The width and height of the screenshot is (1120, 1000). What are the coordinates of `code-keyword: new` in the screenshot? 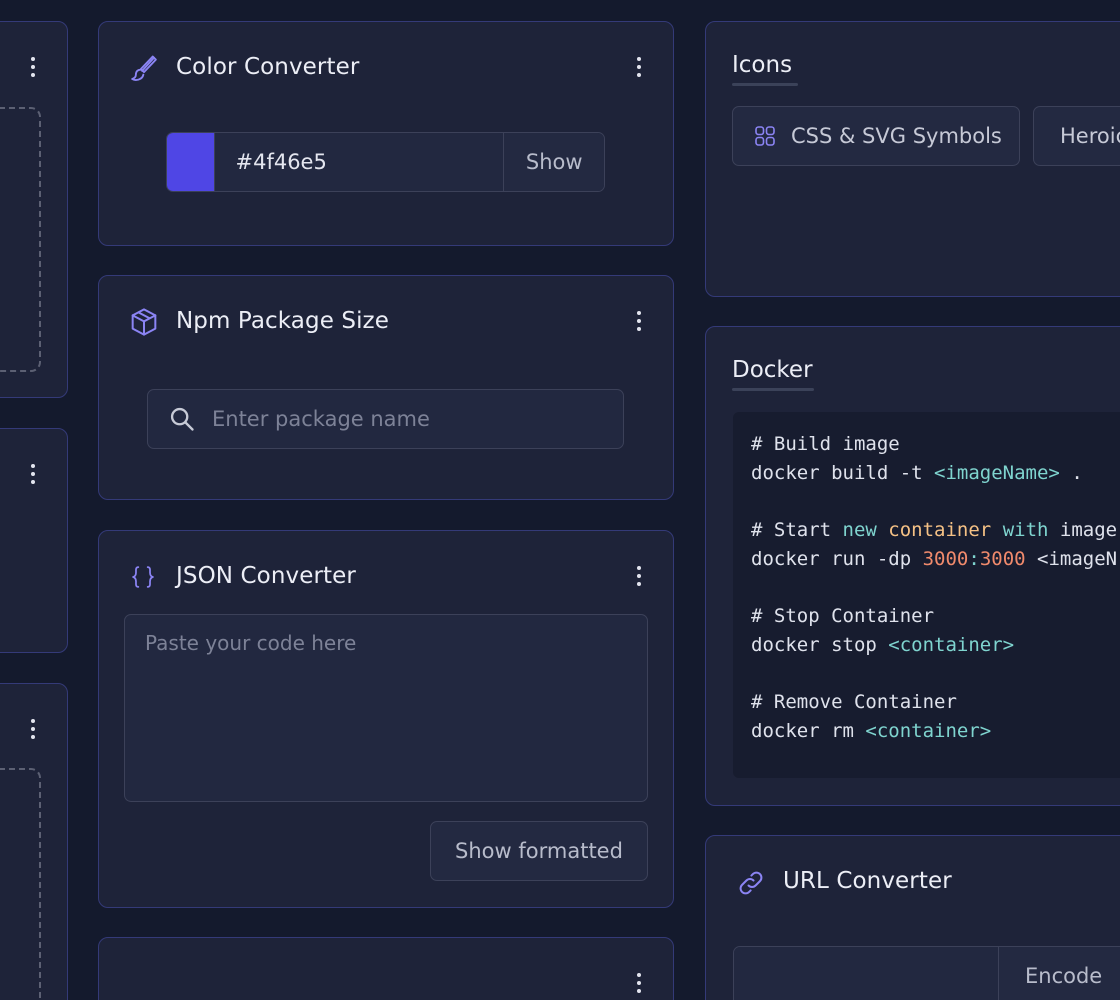 It's located at (859, 530).